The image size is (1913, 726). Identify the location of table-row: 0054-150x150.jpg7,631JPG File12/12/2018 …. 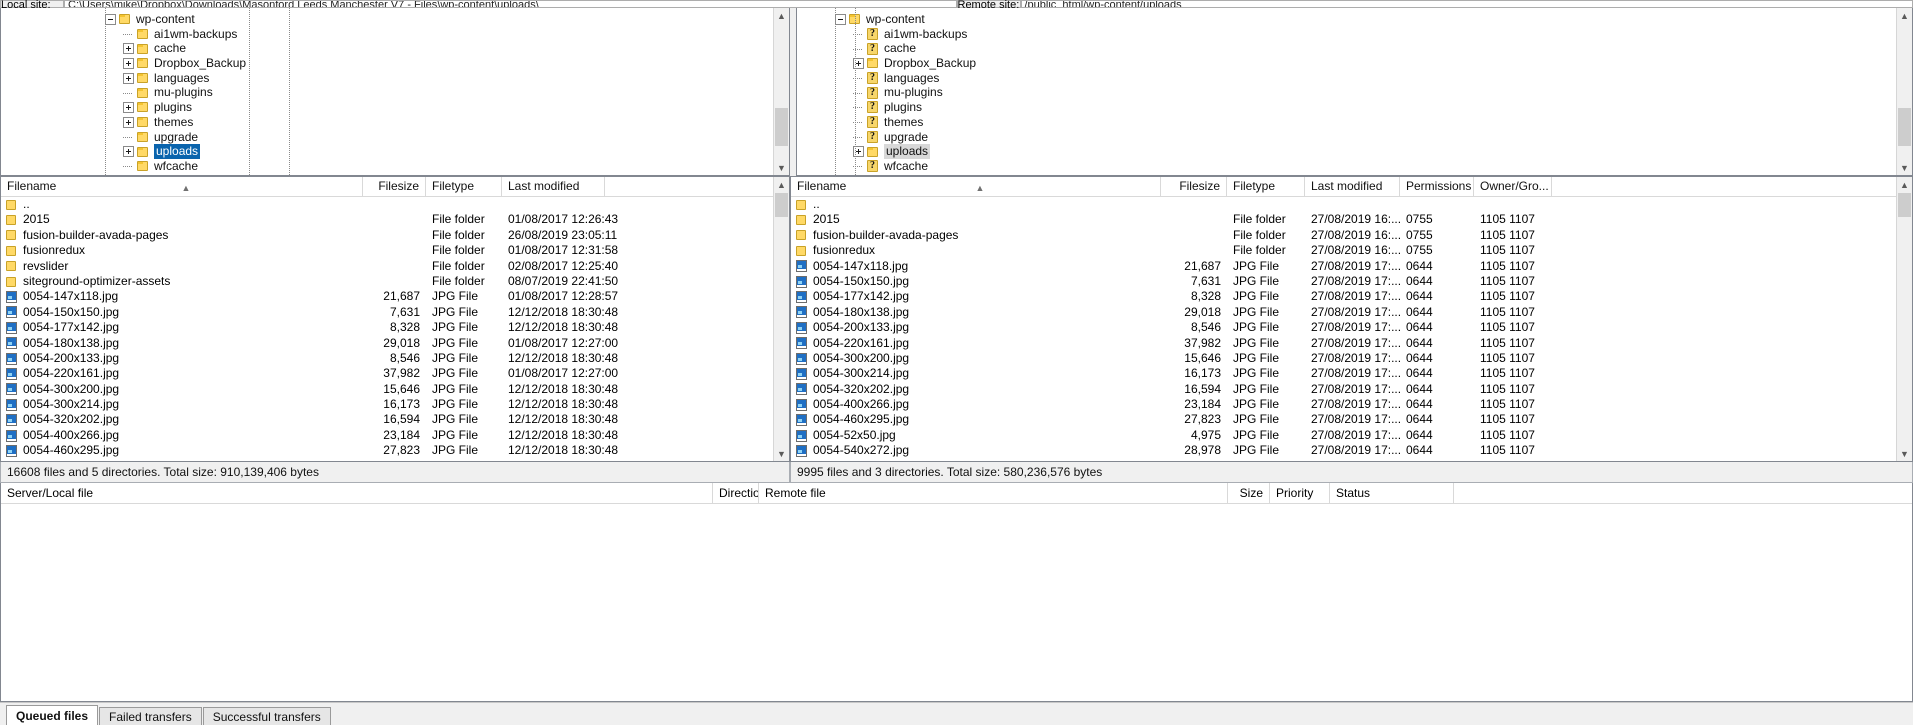
(395, 312).